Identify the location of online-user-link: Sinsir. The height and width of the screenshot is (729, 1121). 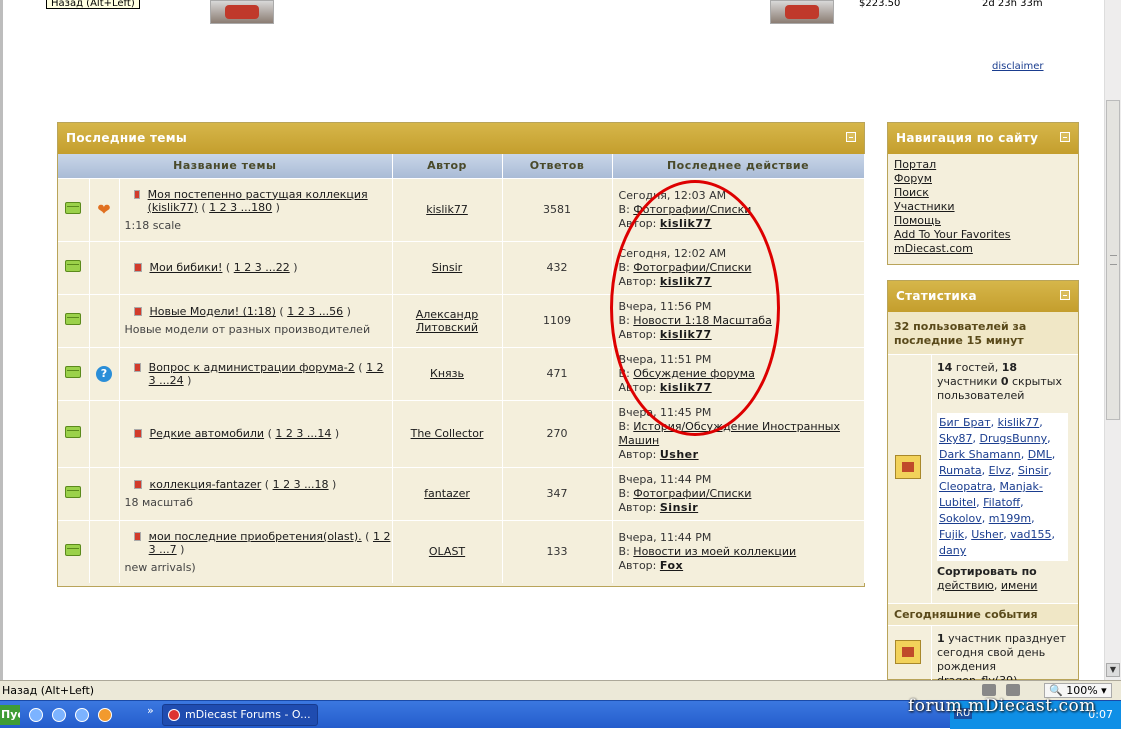
(1033, 470).